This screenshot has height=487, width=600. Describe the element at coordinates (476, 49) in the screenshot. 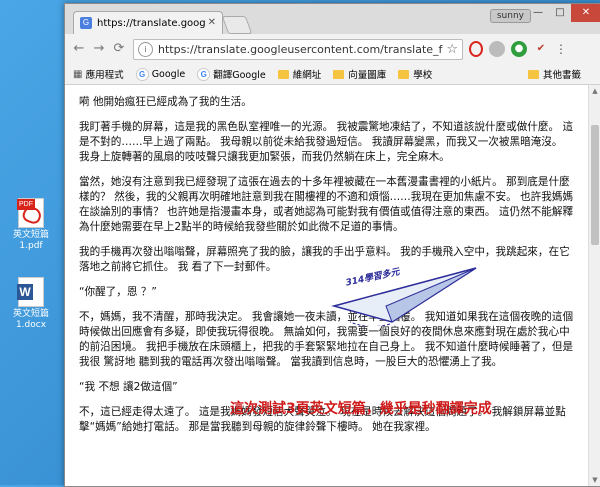

I see `opera-extension-icon` at that location.